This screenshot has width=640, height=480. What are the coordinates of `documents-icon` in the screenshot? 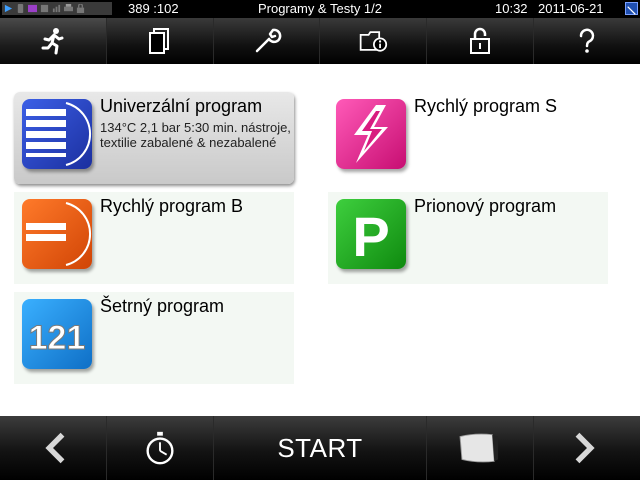 It's located at (158, 41).